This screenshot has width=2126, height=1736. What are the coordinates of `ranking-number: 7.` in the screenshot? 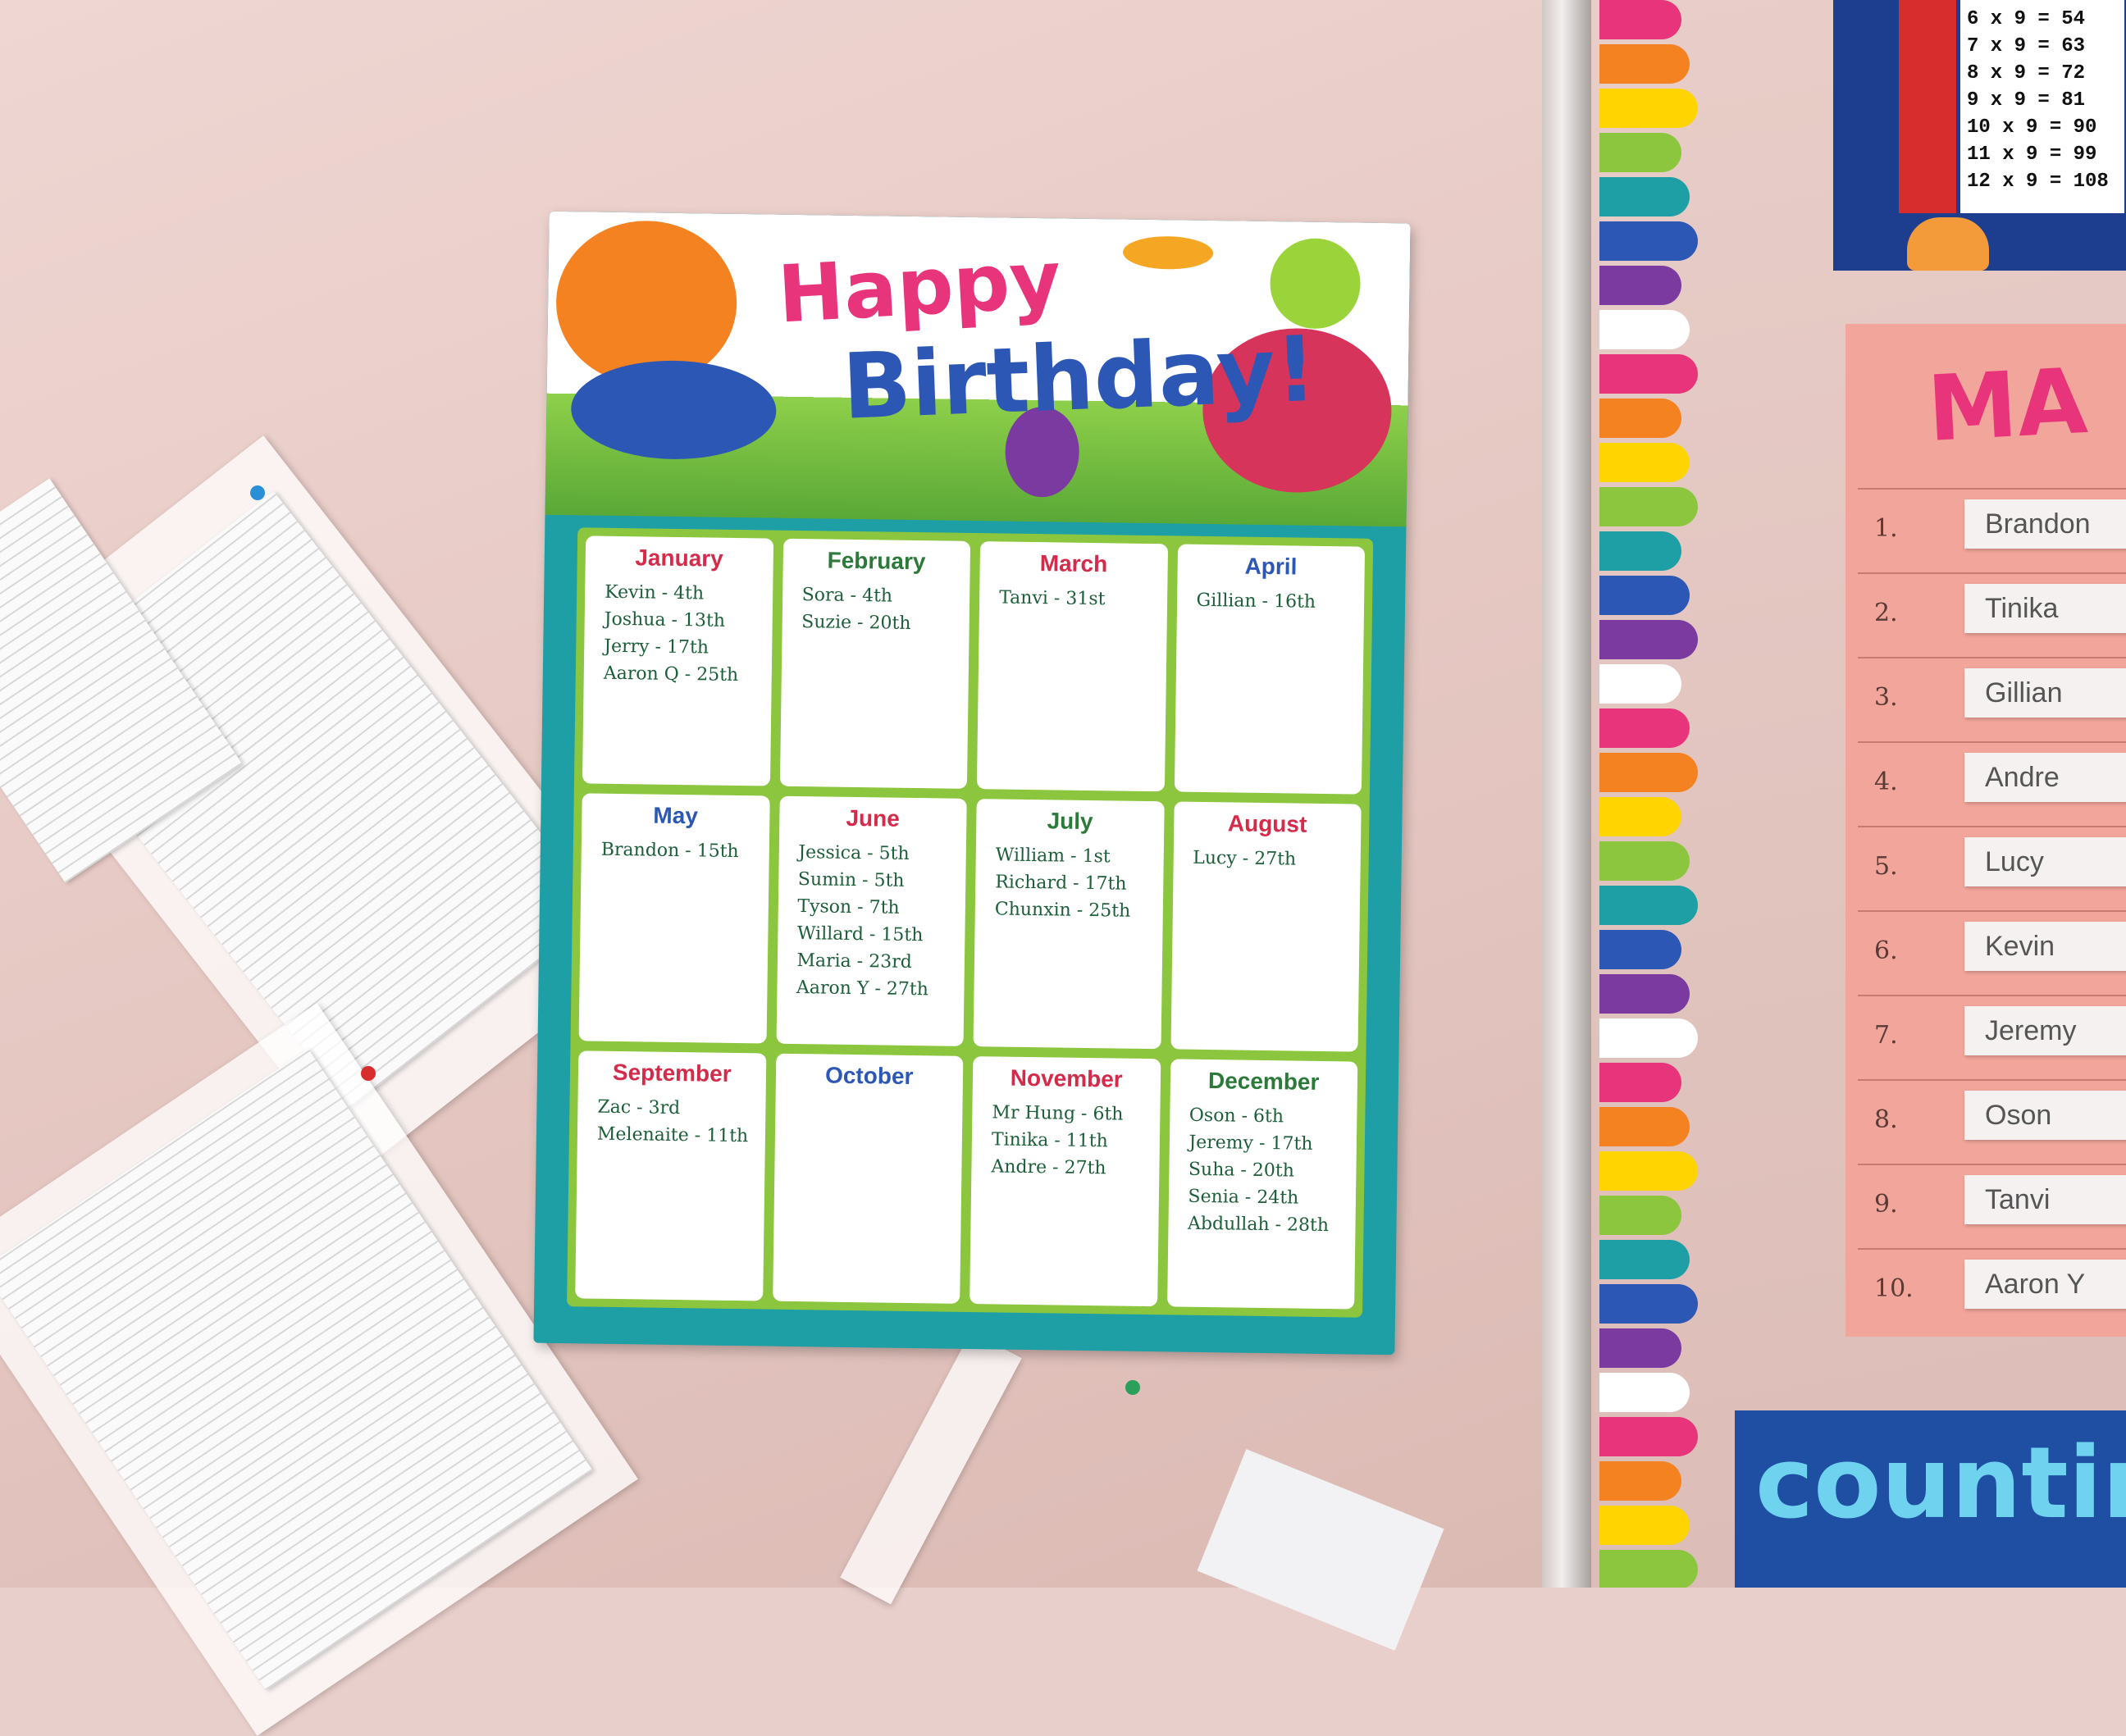 It's located at (1886, 1035).